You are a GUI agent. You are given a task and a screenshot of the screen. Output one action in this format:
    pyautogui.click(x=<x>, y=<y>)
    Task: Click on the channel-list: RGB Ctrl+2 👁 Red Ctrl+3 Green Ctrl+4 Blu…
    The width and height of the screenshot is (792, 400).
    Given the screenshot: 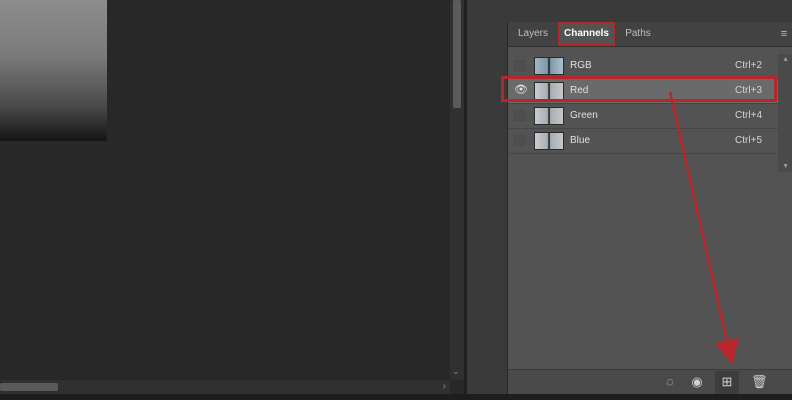 What is the action you would take?
    pyautogui.click(x=639, y=104)
    